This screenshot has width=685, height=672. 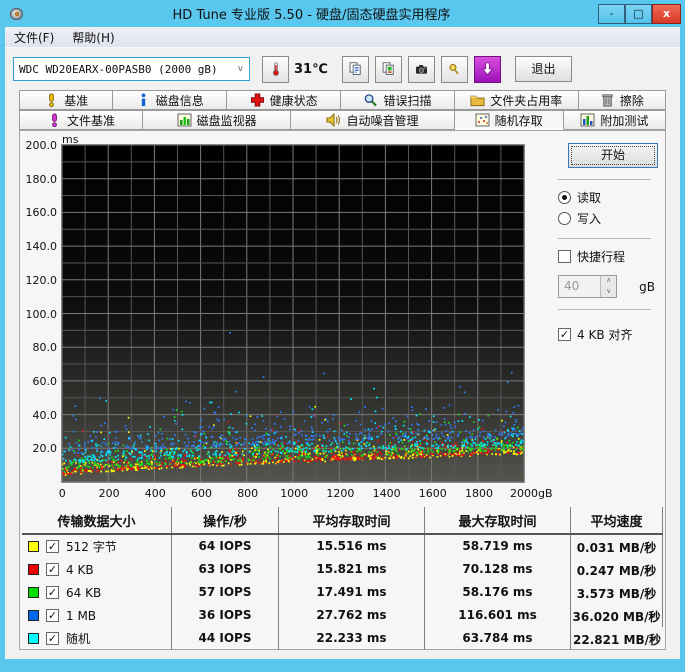 I want to click on options-button, so click(x=454, y=69).